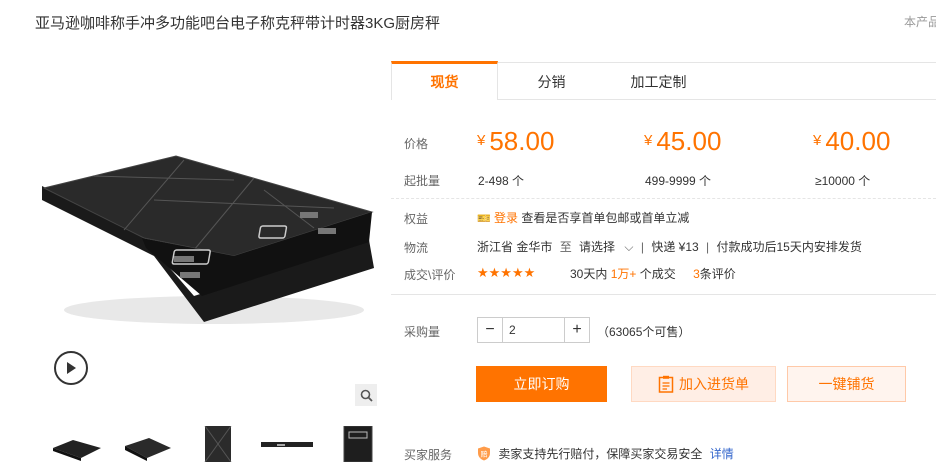 Image resolution: width=936 pixels, height=463 pixels. What do you see at coordinates (657, 274) in the screenshot?
I see `deals-suffix: 个成交` at bounding box center [657, 274].